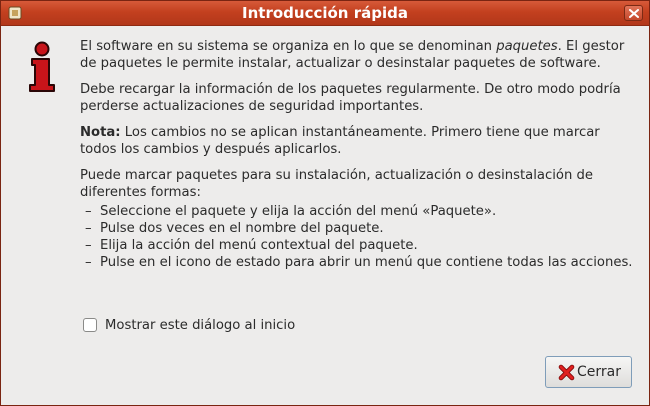 This screenshot has width=650, height=406. Describe the element at coordinates (527, 46) in the screenshot. I see `paquetes-term: paquetes` at that location.